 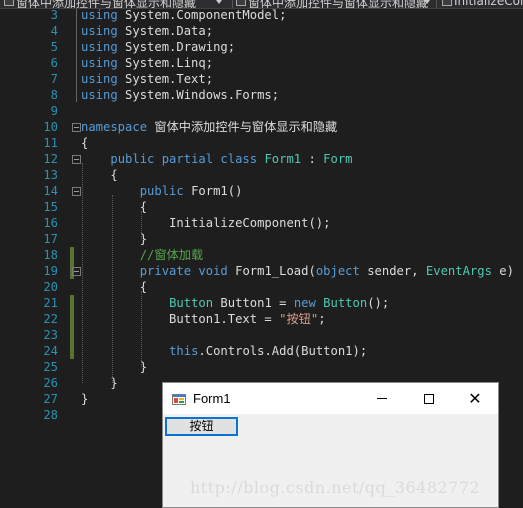 What do you see at coordinates (392, 271) in the screenshot?
I see `code-token: sender,` at bounding box center [392, 271].